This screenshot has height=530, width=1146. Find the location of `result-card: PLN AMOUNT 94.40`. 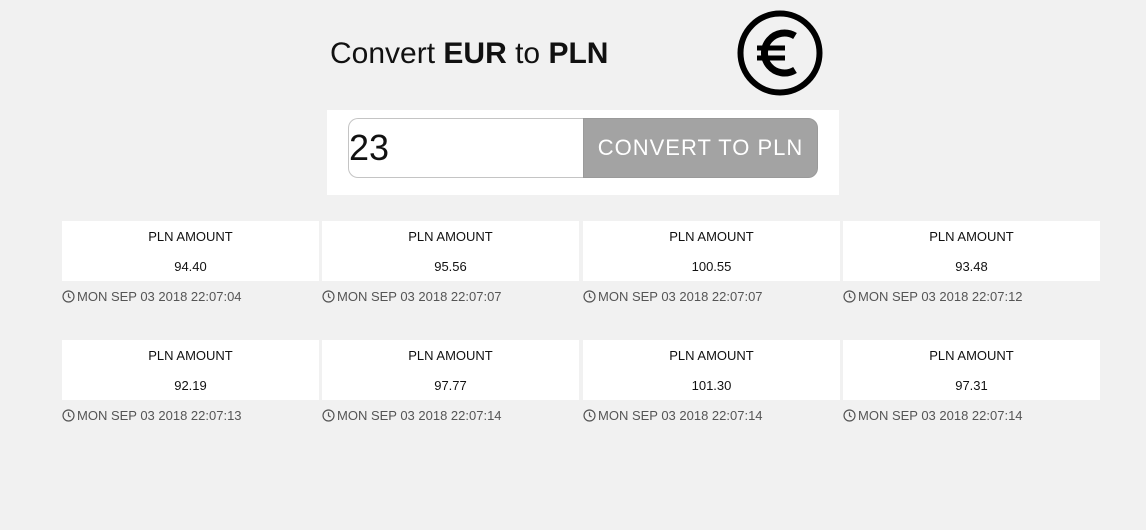

result-card: PLN AMOUNT 94.40 is located at coordinates (190, 251).